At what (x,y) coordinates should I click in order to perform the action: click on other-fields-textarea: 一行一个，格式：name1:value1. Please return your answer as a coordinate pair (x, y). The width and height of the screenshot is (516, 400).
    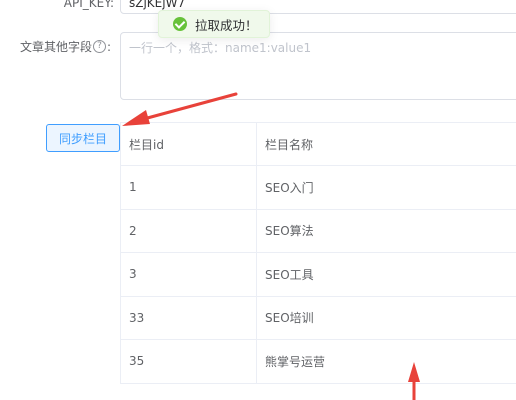
    Looking at the image, I should click on (318, 66).